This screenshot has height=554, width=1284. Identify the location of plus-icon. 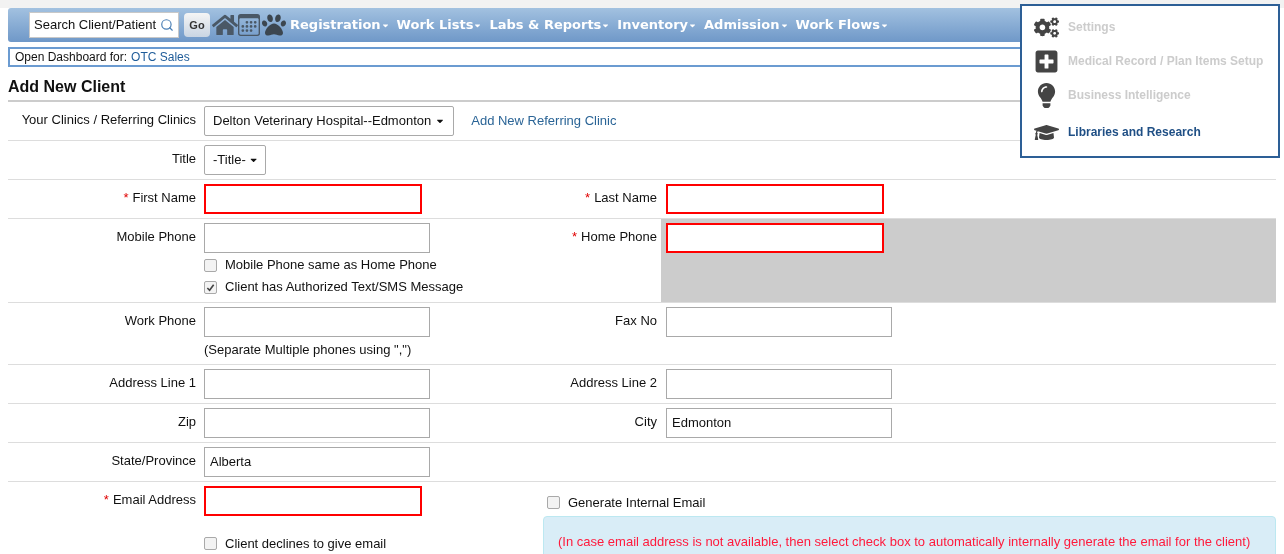
(1046, 61).